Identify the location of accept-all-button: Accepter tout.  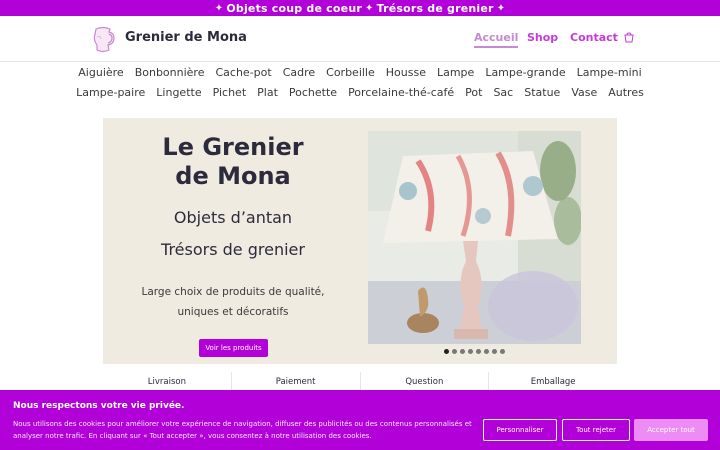
(671, 430).